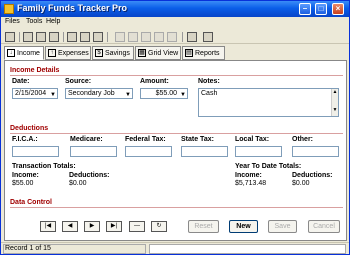 The height and width of the screenshot is (255, 350). I want to click on tab-grid-view: ▦ Grid View, so click(158, 53).